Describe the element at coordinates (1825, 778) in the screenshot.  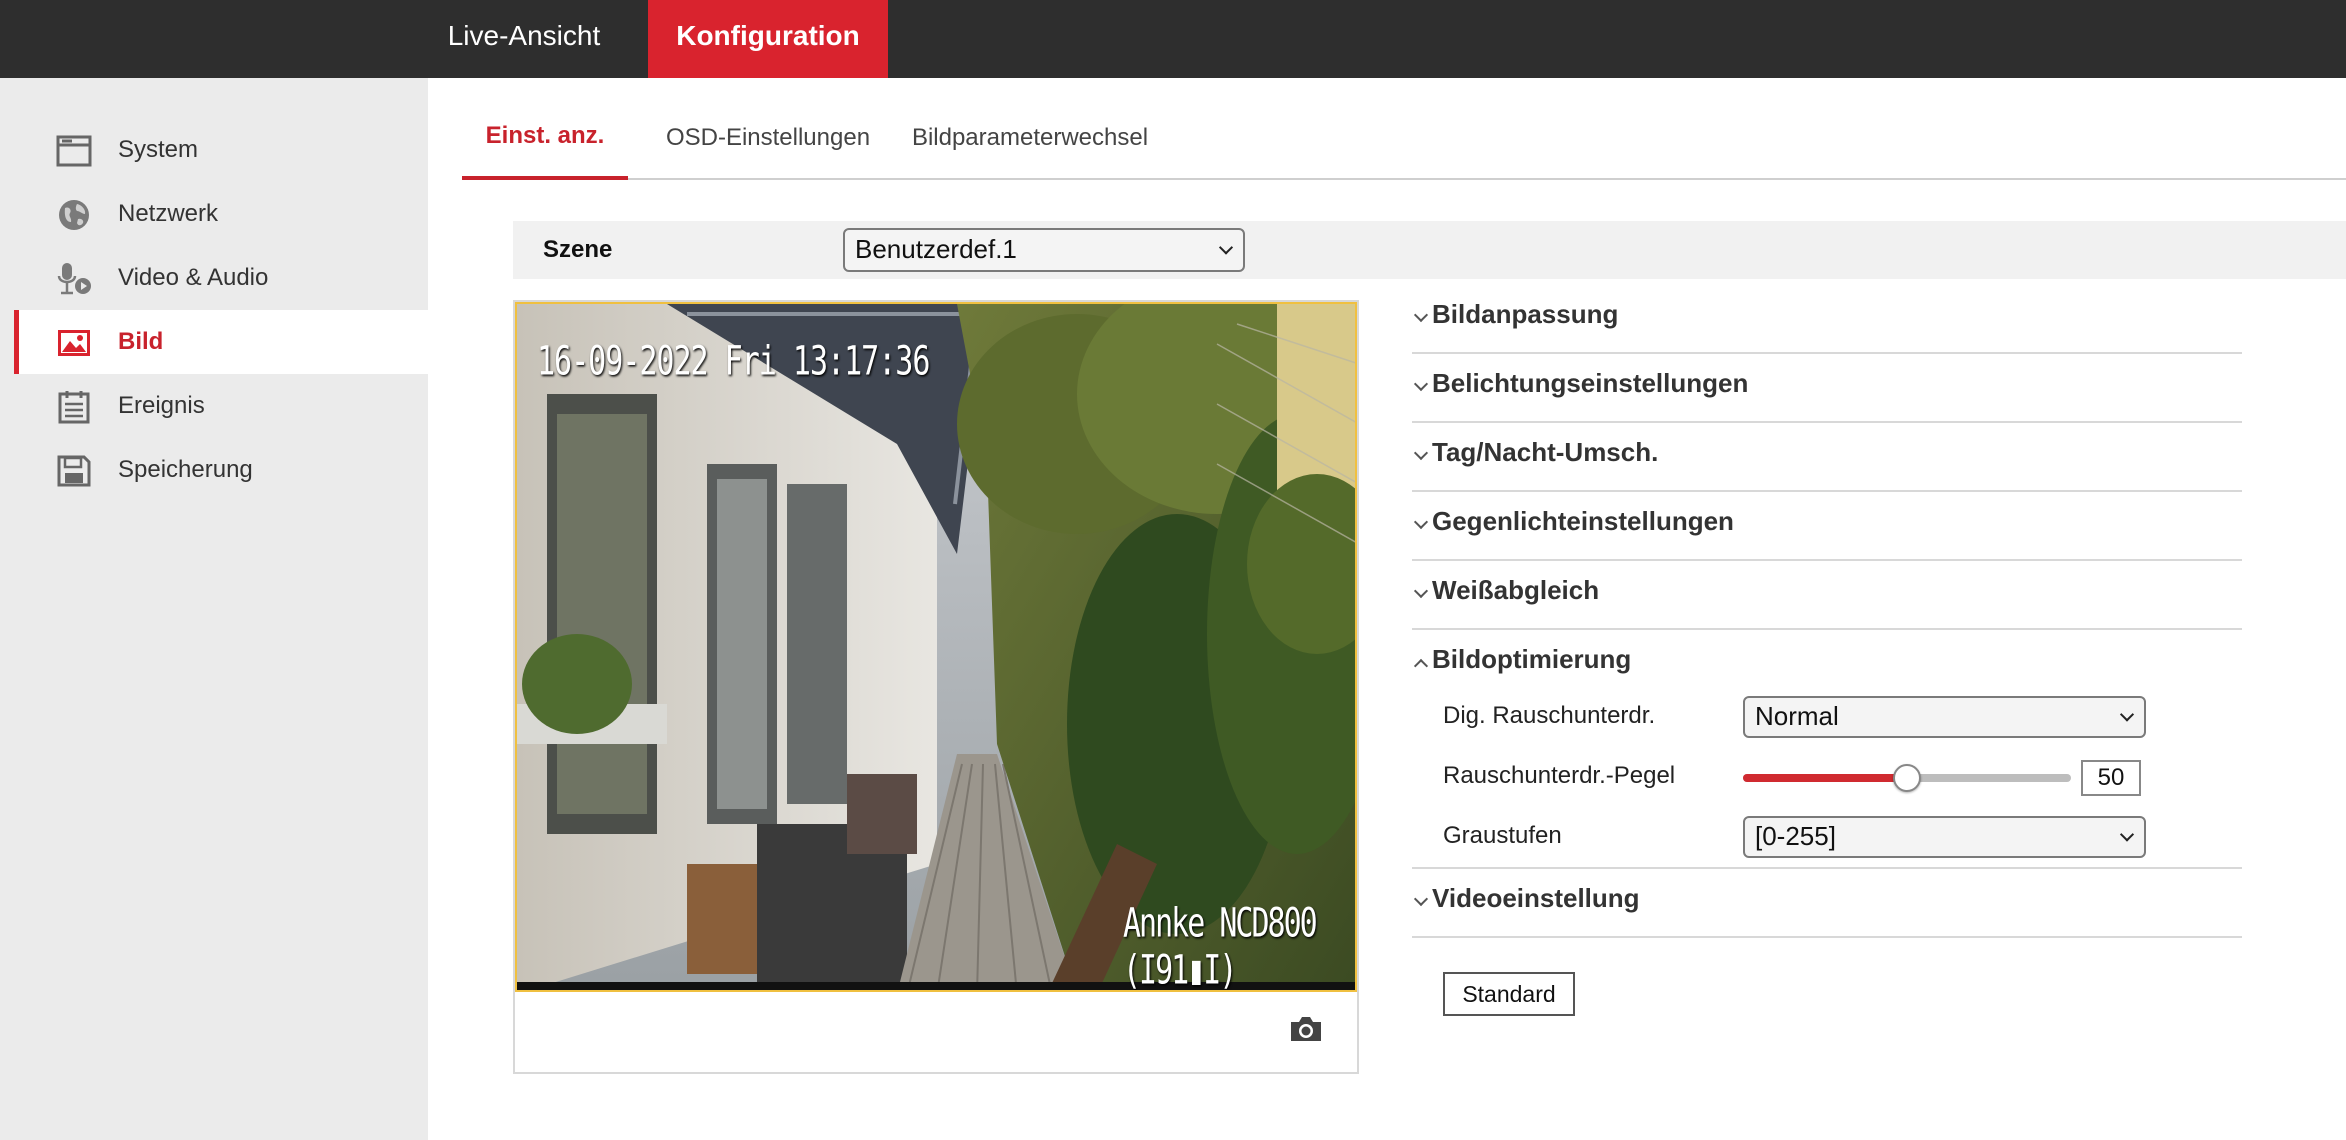
I see `slider-fill` at that location.